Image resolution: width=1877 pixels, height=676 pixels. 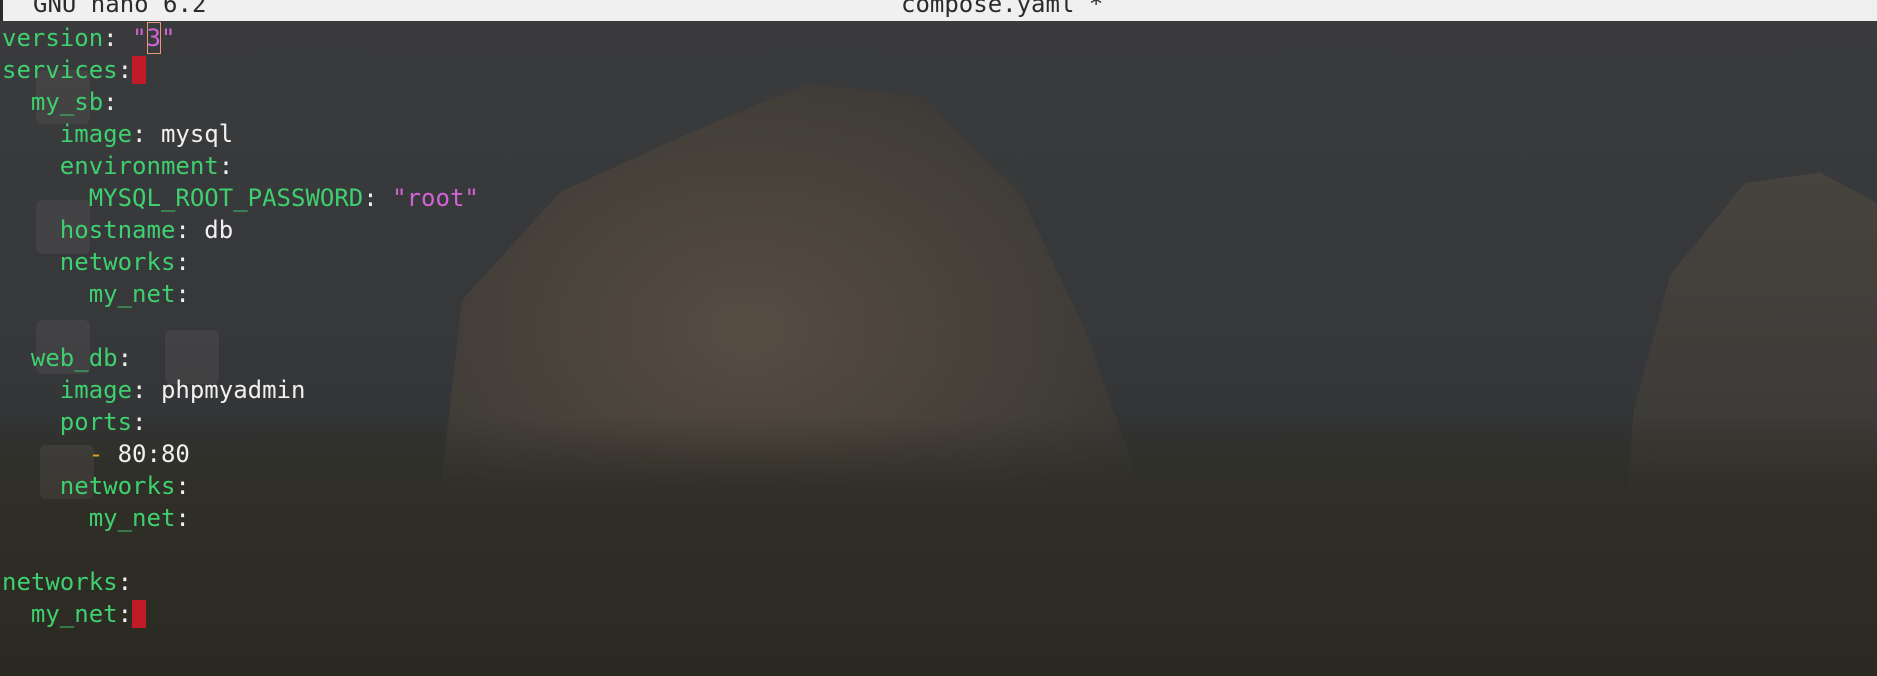 What do you see at coordinates (53, 38) in the screenshot?
I see `yaml-key: version` at bounding box center [53, 38].